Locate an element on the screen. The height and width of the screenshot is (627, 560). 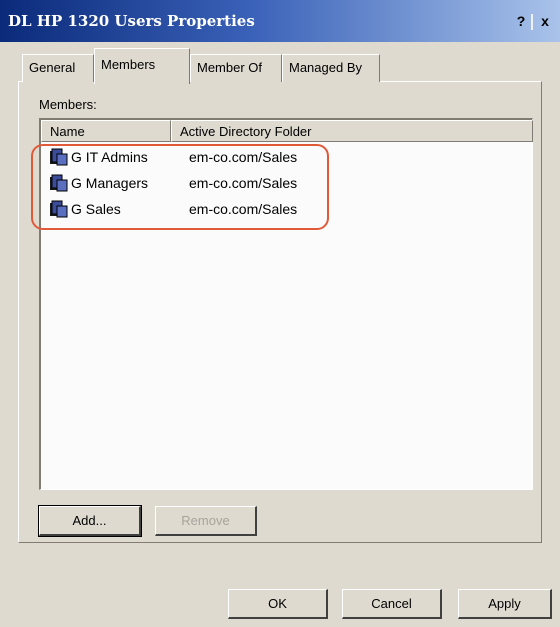
members-label: Members: is located at coordinates (68, 104).